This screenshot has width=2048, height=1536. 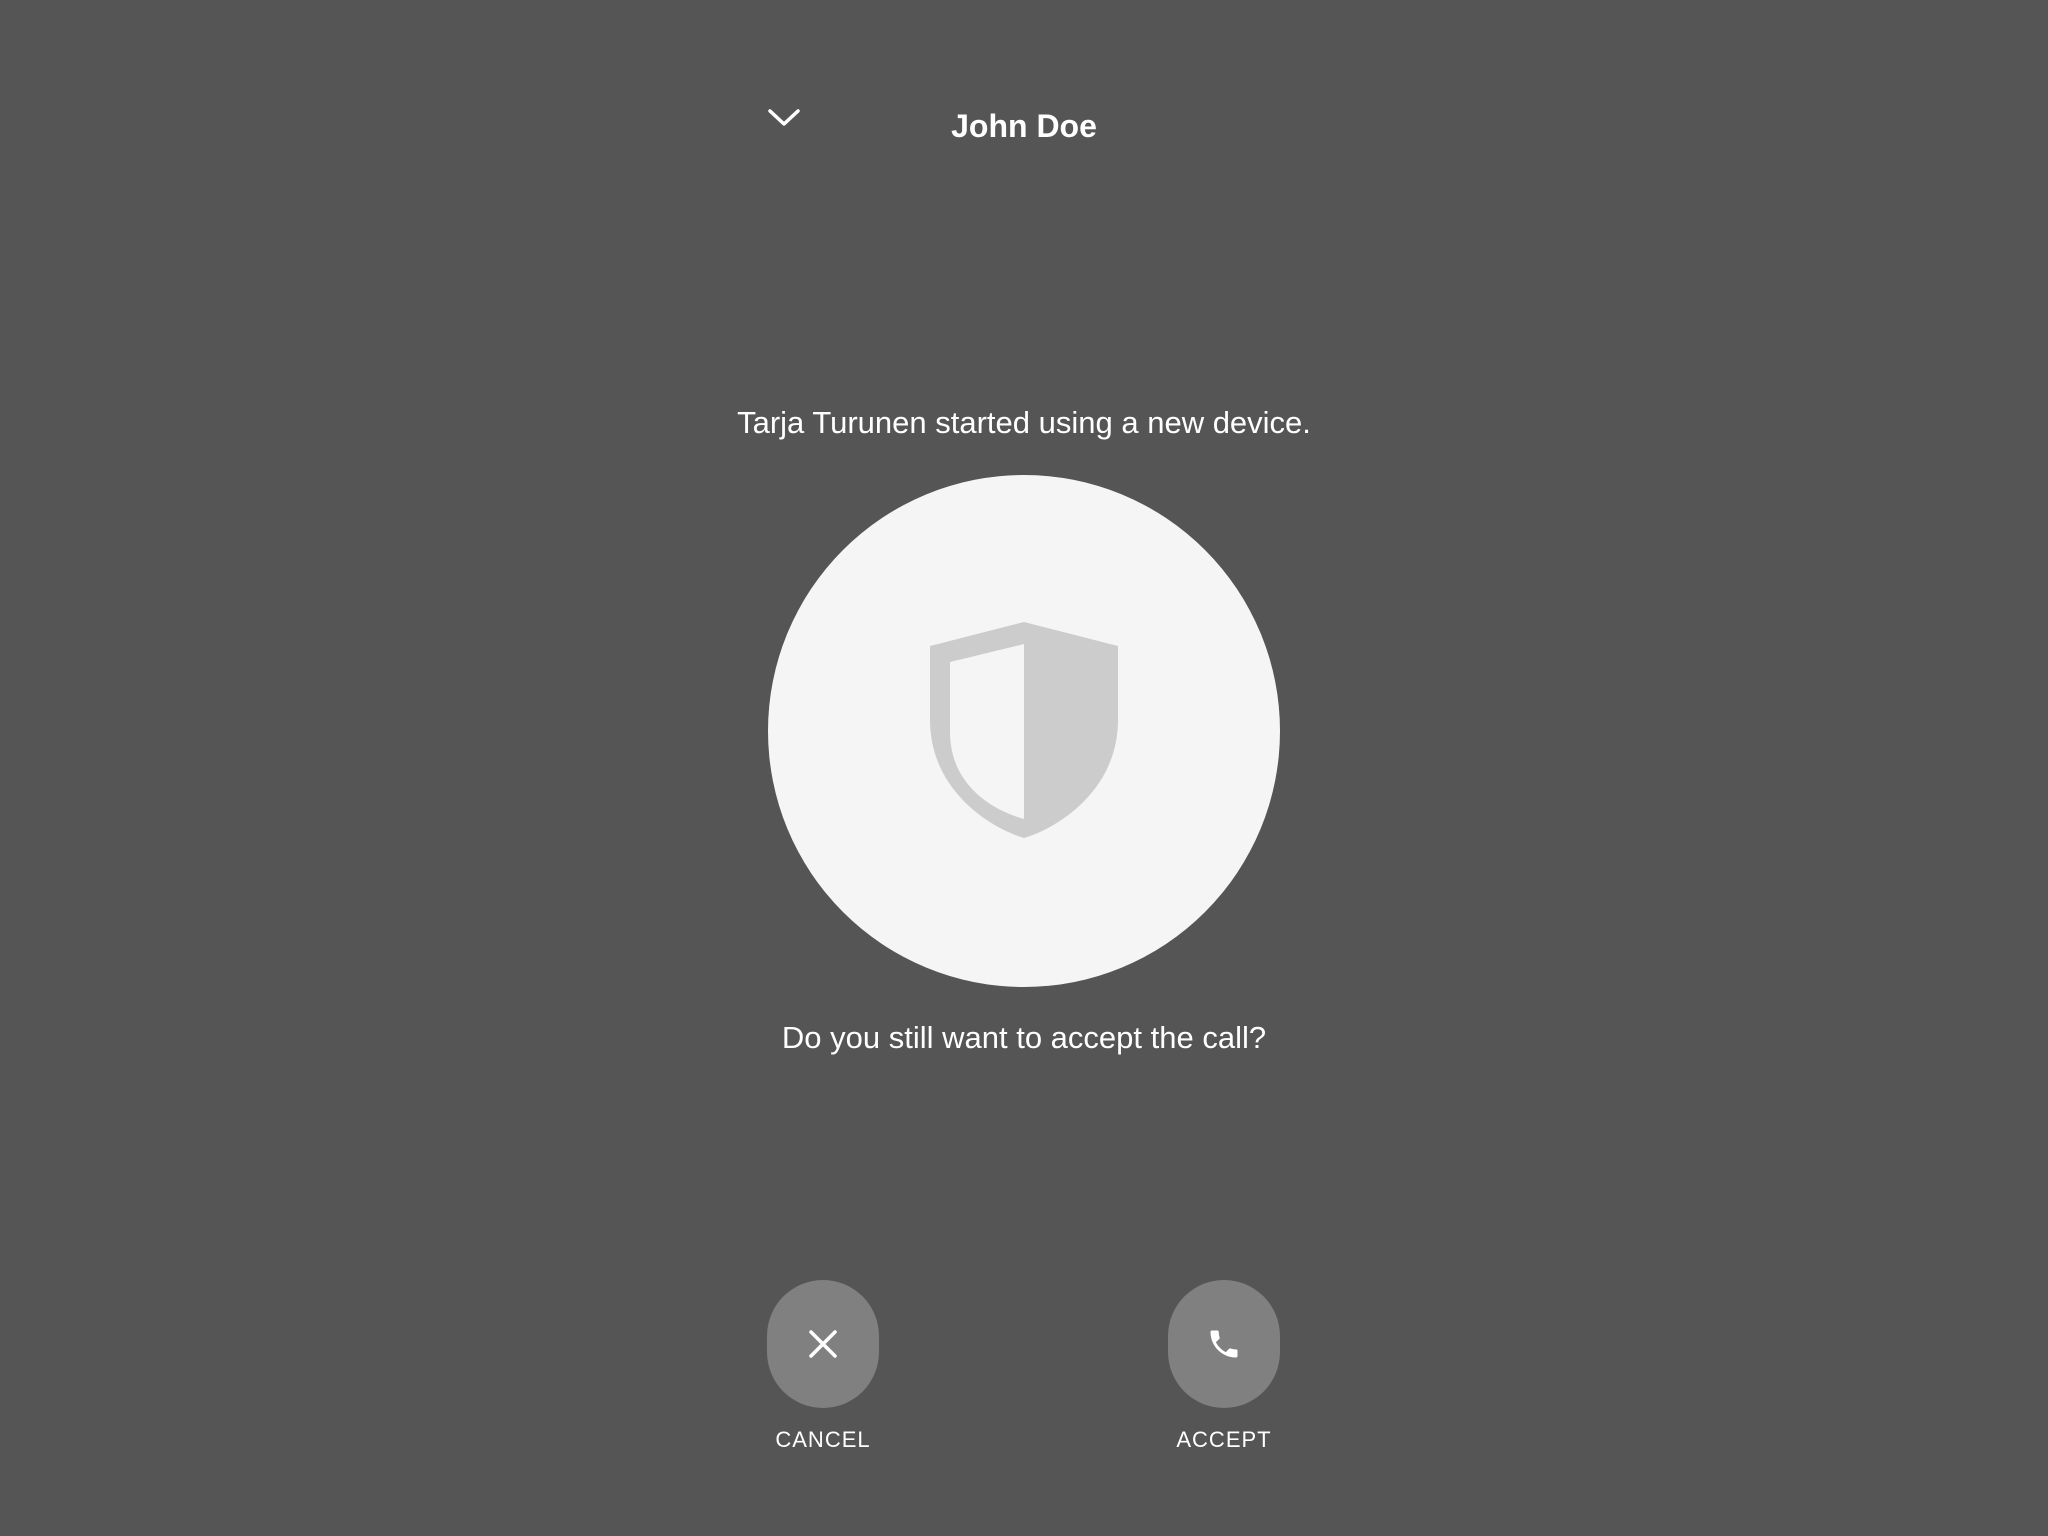 I want to click on cancel-action: CANCEL, so click(x=823, y=1367).